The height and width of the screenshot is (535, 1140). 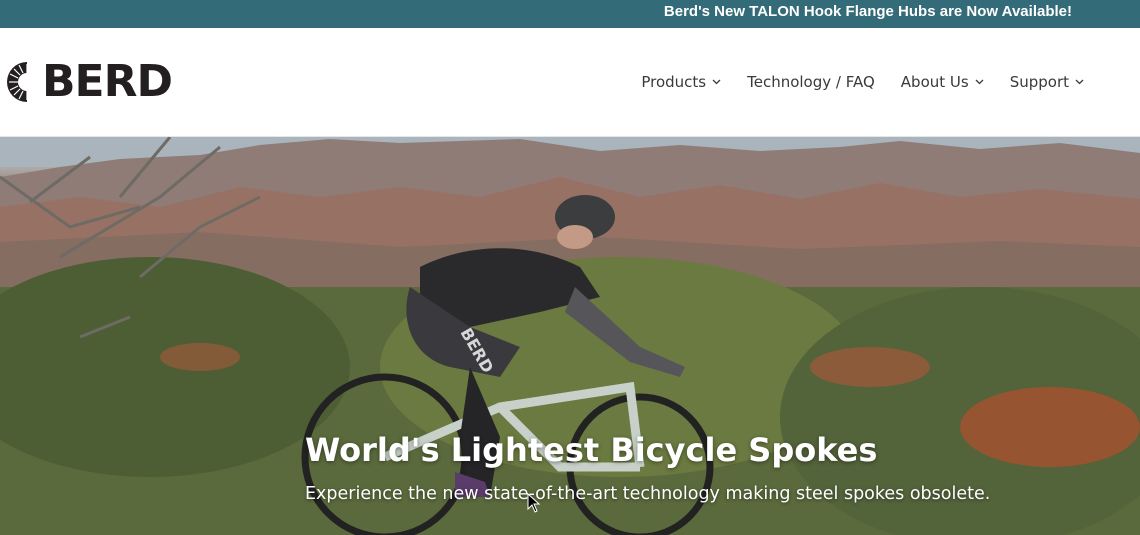 I want to click on site-logo: BERD, so click(x=88, y=81).